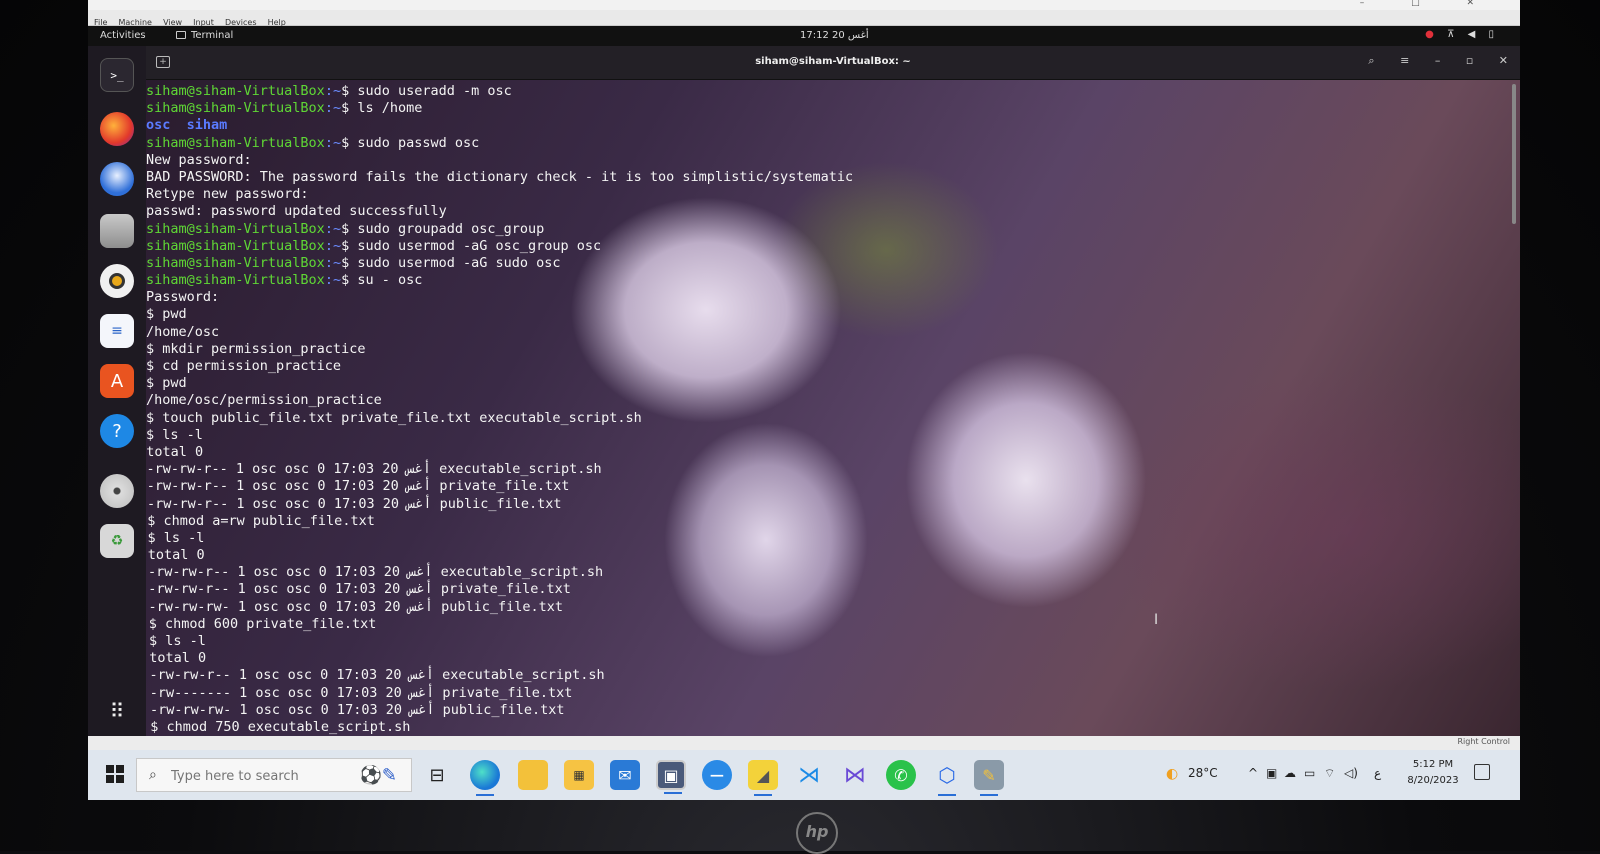 The height and width of the screenshot is (854, 1600). I want to click on output-text: $ pwd, so click(166, 314).